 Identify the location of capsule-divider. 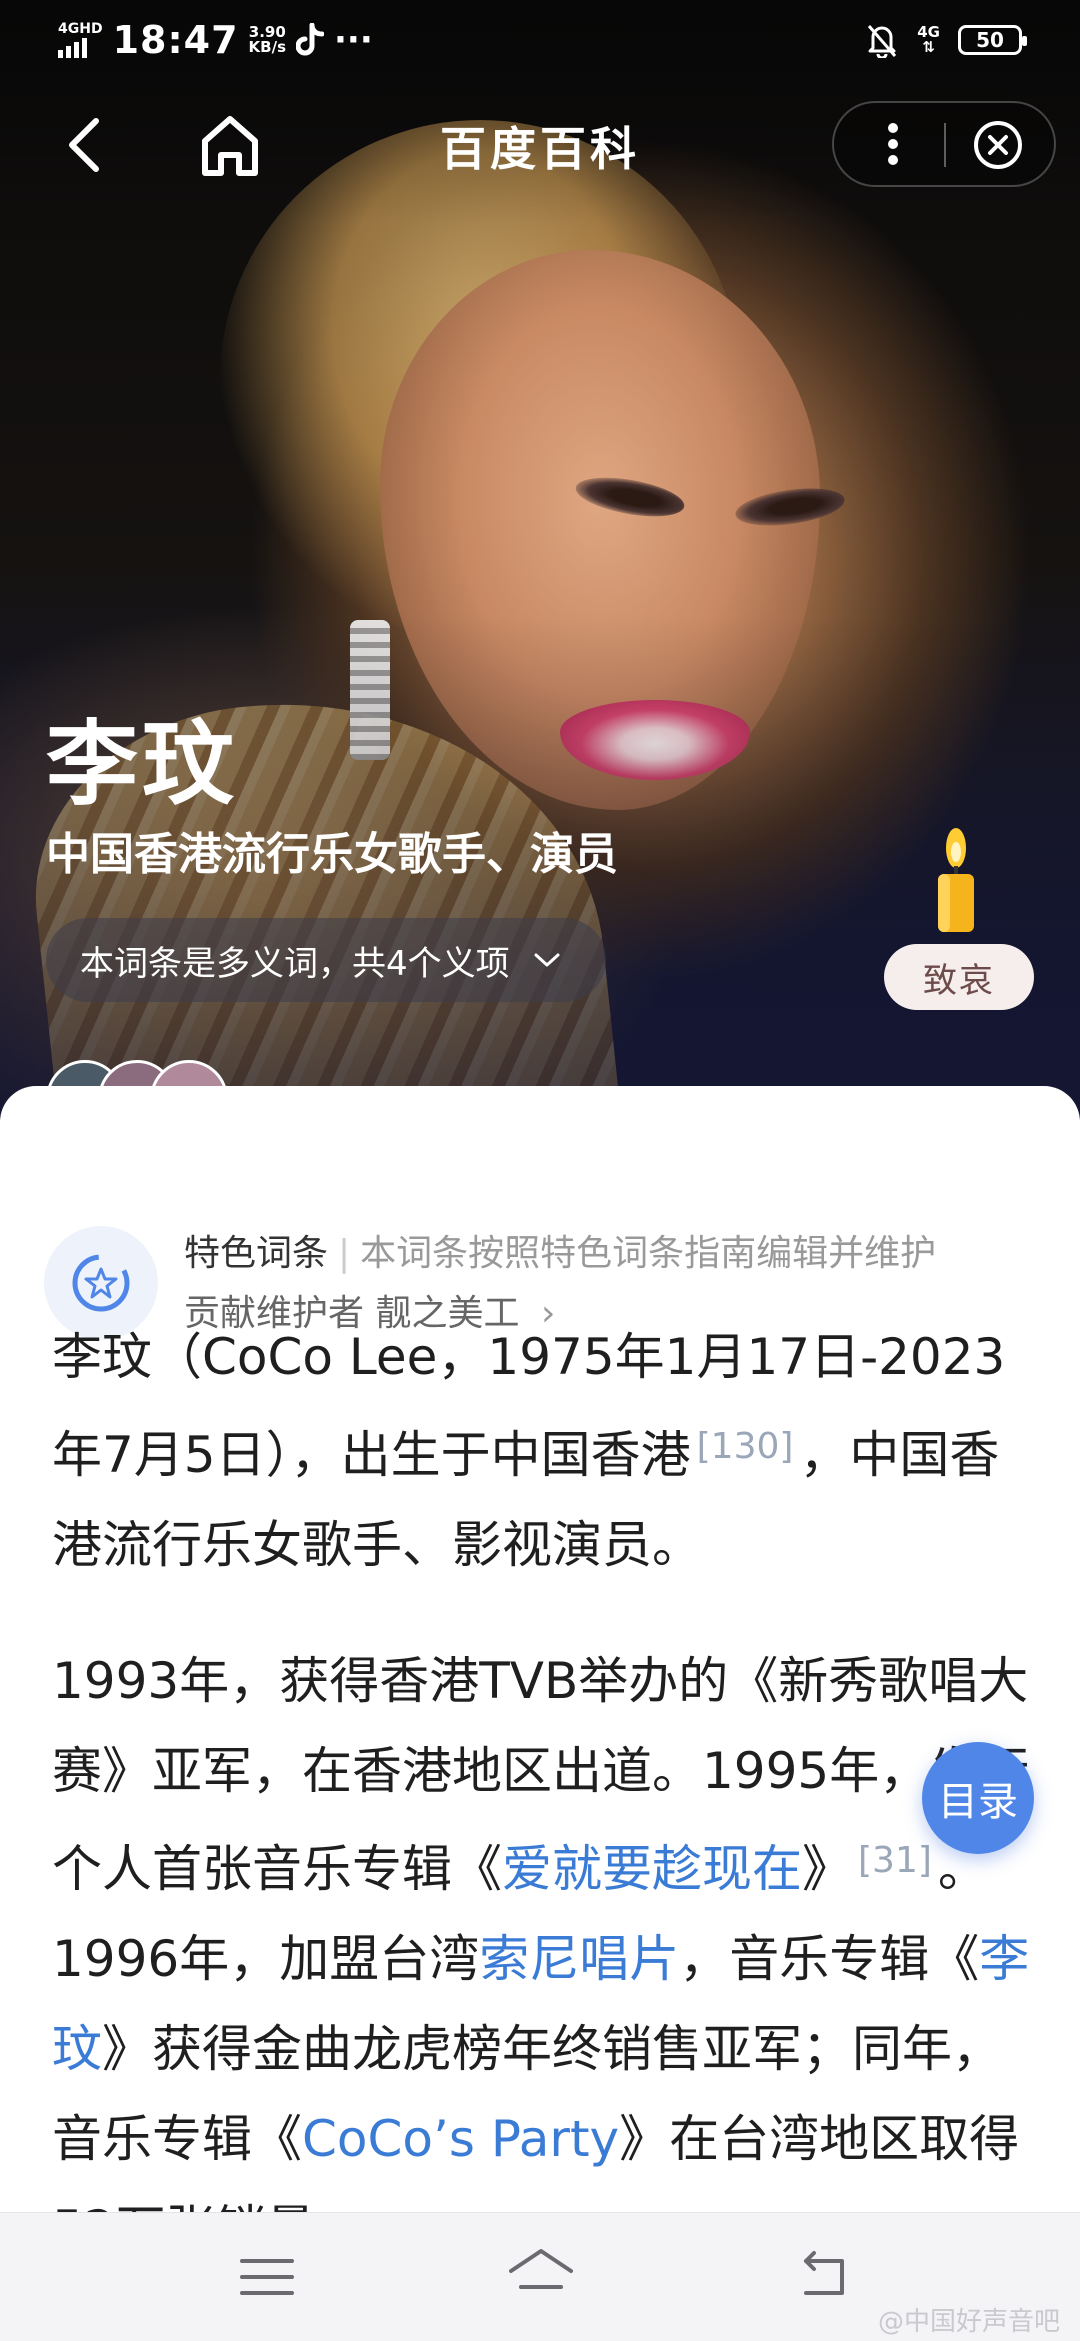
(945, 145).